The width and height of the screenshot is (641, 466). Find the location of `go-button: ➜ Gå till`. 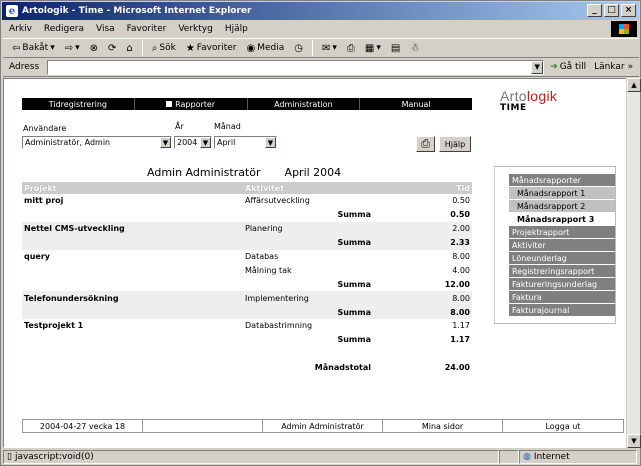

go-button: ➜ Gå till is located at coordinates (568, 67).